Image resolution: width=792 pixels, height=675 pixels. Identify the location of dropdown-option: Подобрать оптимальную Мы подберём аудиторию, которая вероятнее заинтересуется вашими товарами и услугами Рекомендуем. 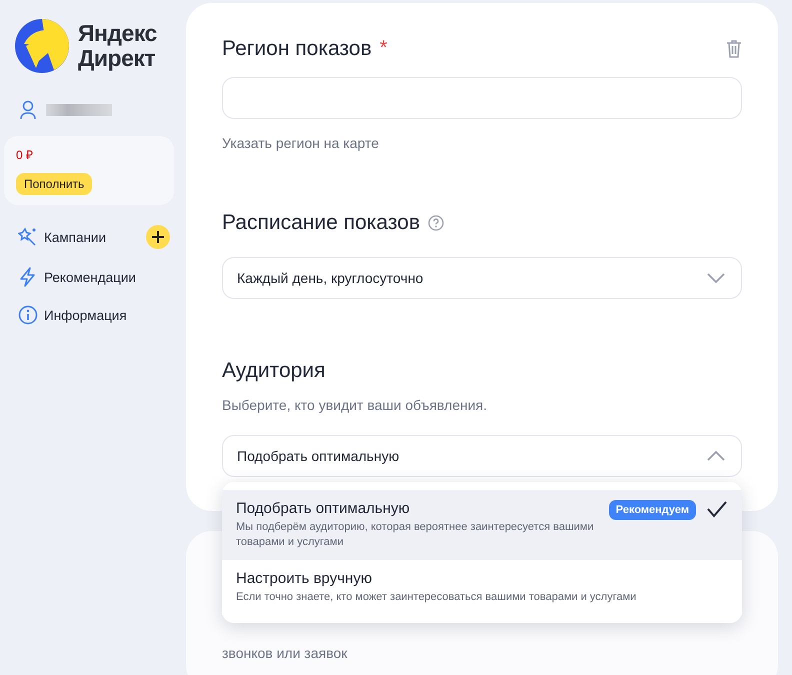
(482, 525).